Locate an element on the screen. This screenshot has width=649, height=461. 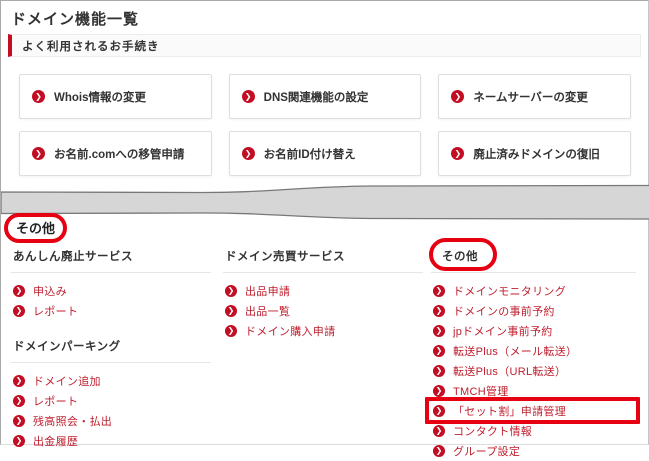
torn-screenshot-divider is located at coordinates (325, 202).